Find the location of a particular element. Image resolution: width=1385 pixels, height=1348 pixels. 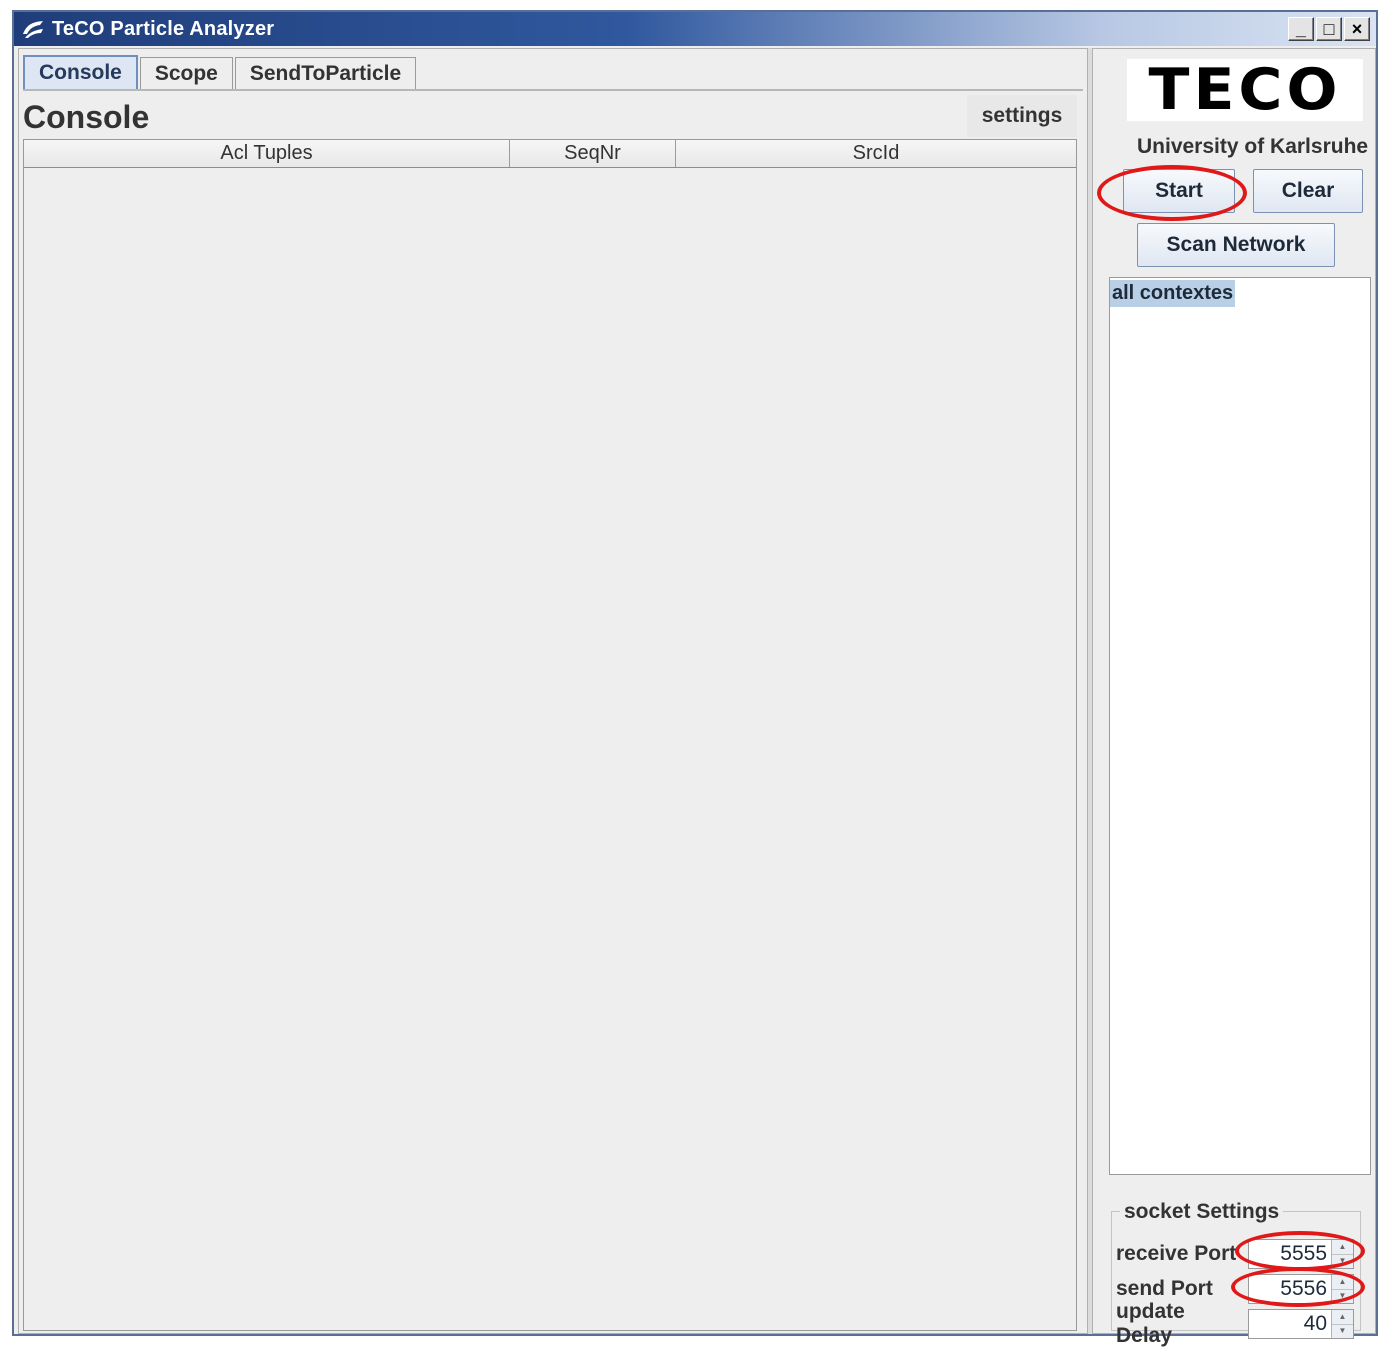

receive-port-label: receive Port is located at coordinates (1176, 1253).